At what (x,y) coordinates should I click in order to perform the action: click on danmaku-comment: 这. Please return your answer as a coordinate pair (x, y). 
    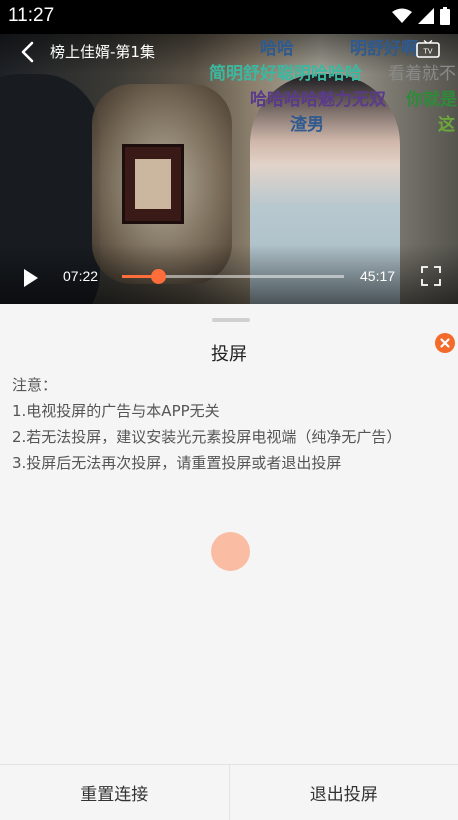
    Looking at the image, I should click on (446, 125).